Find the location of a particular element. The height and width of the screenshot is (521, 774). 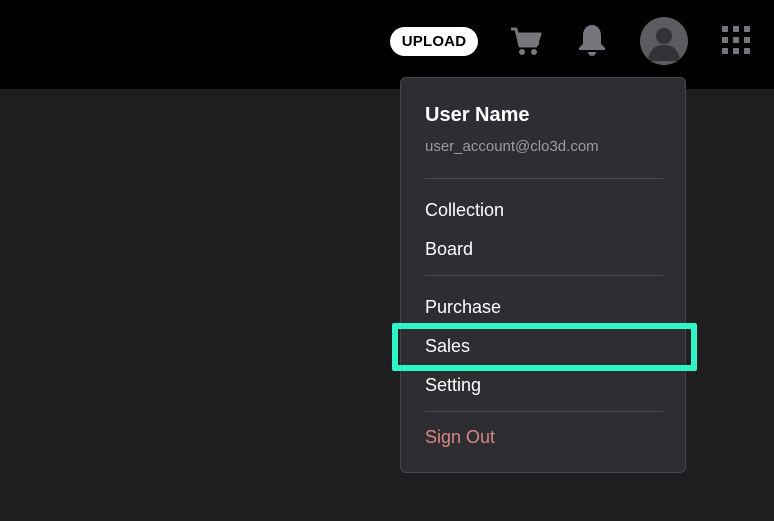

menu-item-board: Board is located at coordinates (449, 249).